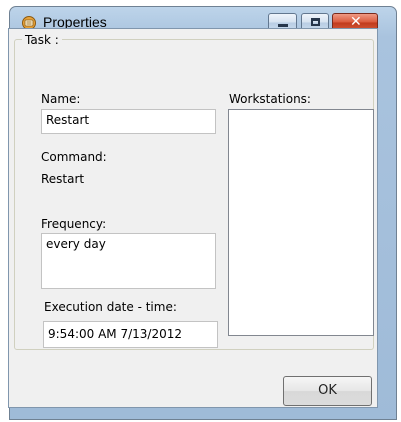 The height and width of the screenshot is (422, 401). I want to click on execution-datetime-field: 9:54:00 AM 7/13/2012, so click(130, 334).